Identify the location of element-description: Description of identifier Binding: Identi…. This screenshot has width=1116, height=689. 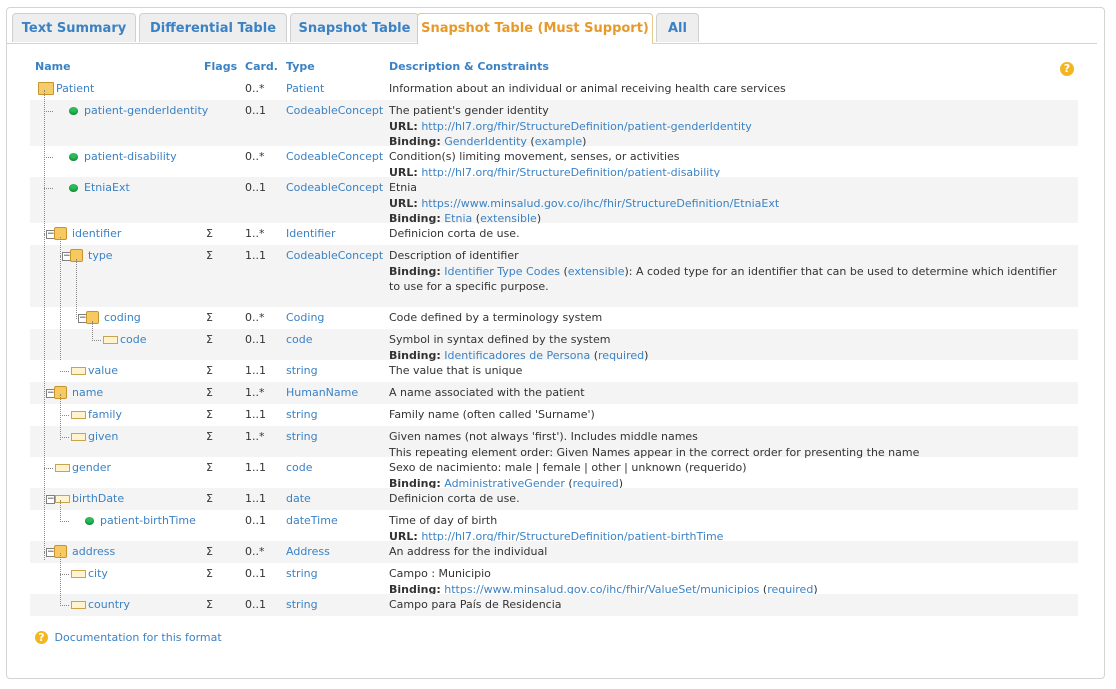
(723, 271).